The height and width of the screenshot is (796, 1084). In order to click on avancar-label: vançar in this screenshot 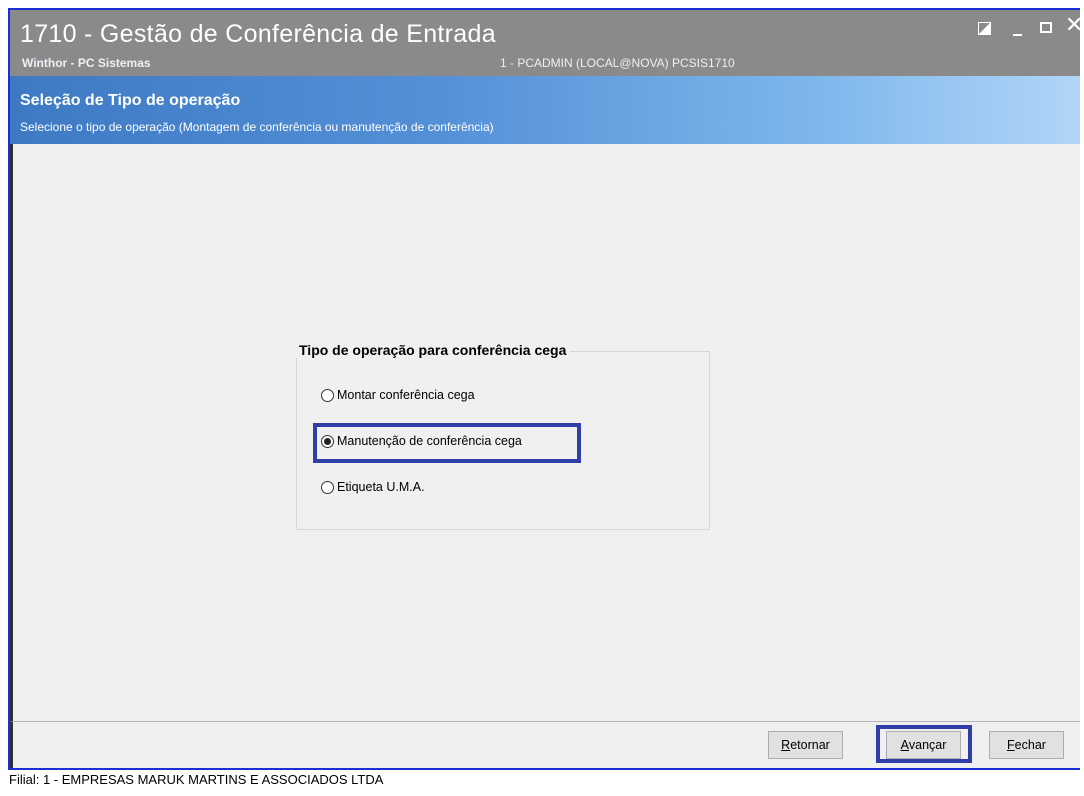, I will do `click(927, 745)`.